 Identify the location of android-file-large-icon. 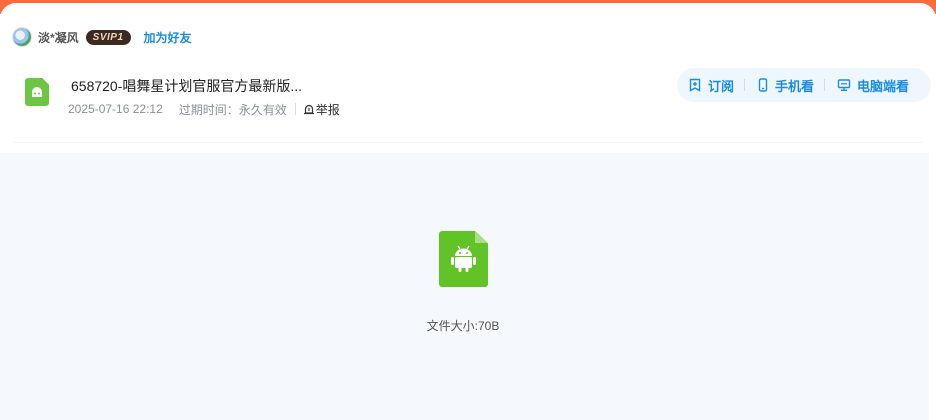
(463, 259).